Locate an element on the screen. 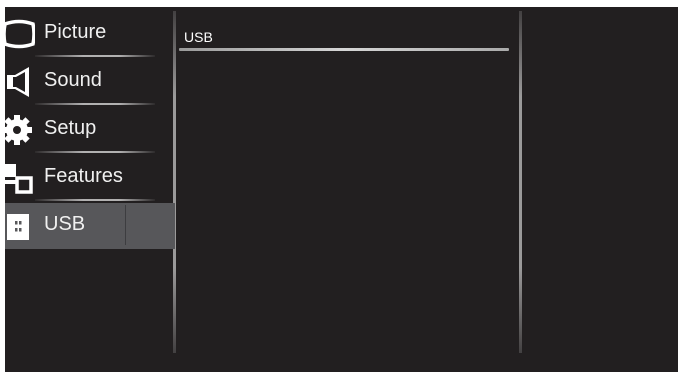 The height and width of the screenshot is (377, 682). usb-icon is located at coordinates (18, 227).